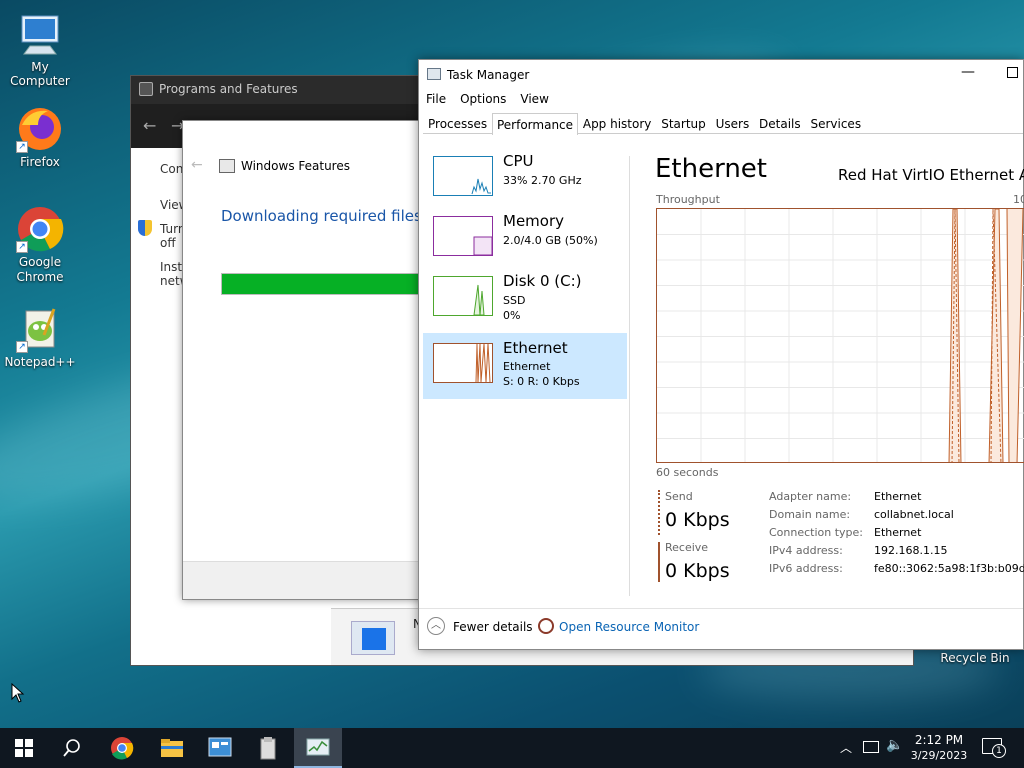 This screenshot has width=1024, height=768. Describe the element at coordinates (1018, 199) in the screenshot. I see `graph-max-label: 10` at that location.